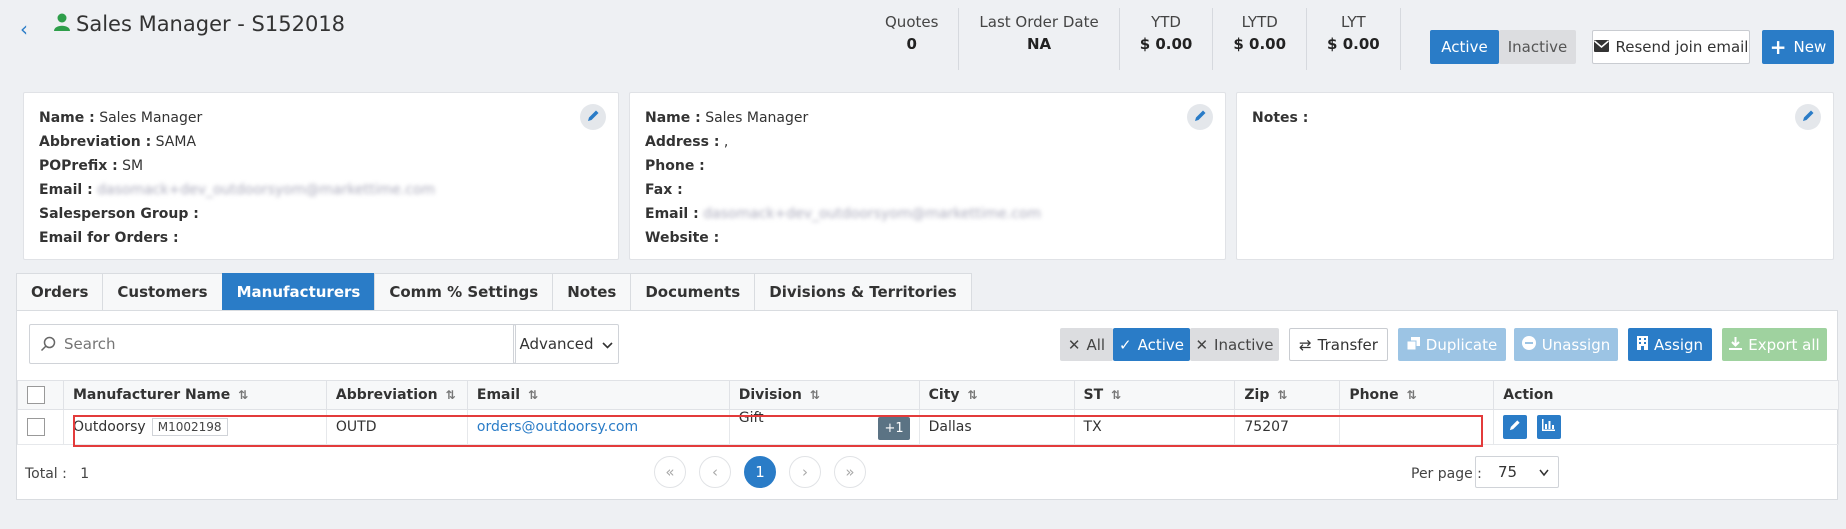 The width and height of the screenshot is (1846, 529). What do you see at coordinates (692, 292) in the screenshot?
I see `tab-documents: Documents` at bounding box center [692, 292].